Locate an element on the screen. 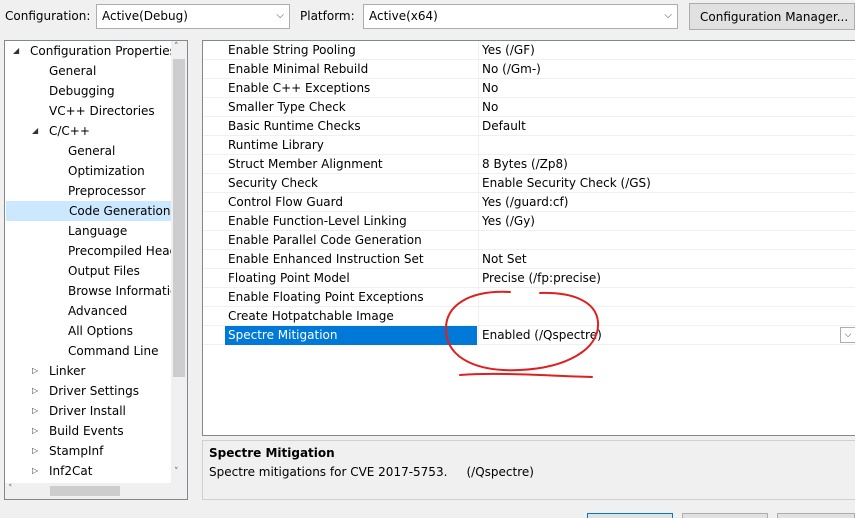  property-value: Not Set is located at coordinates (666, 259).